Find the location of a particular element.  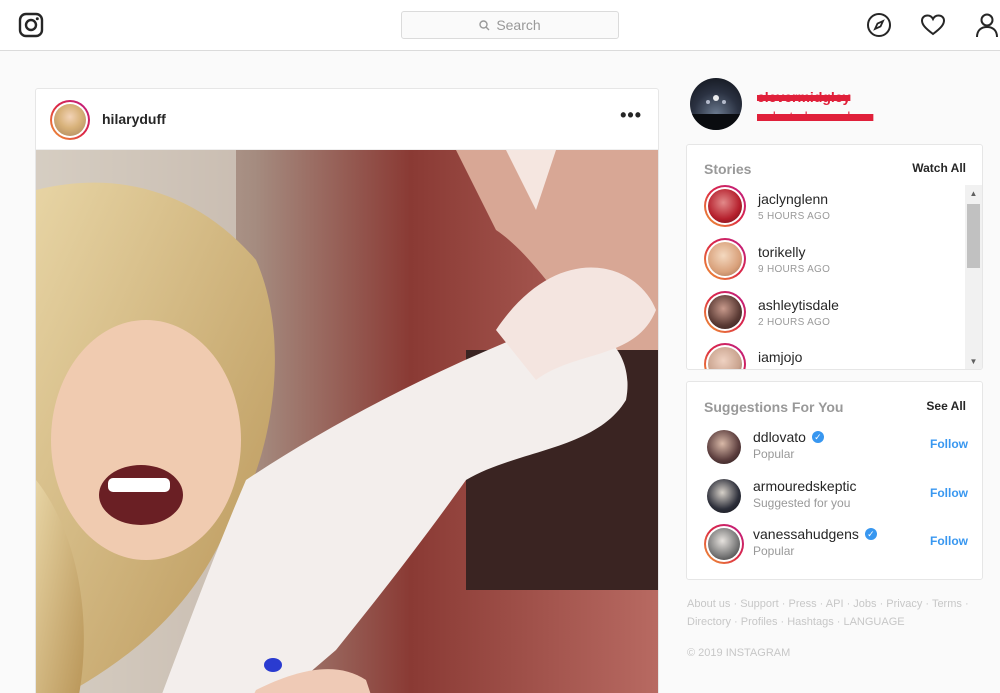

story-item: jaclynglenn 5 HOURS AGO is located at coordinates (829, 208).